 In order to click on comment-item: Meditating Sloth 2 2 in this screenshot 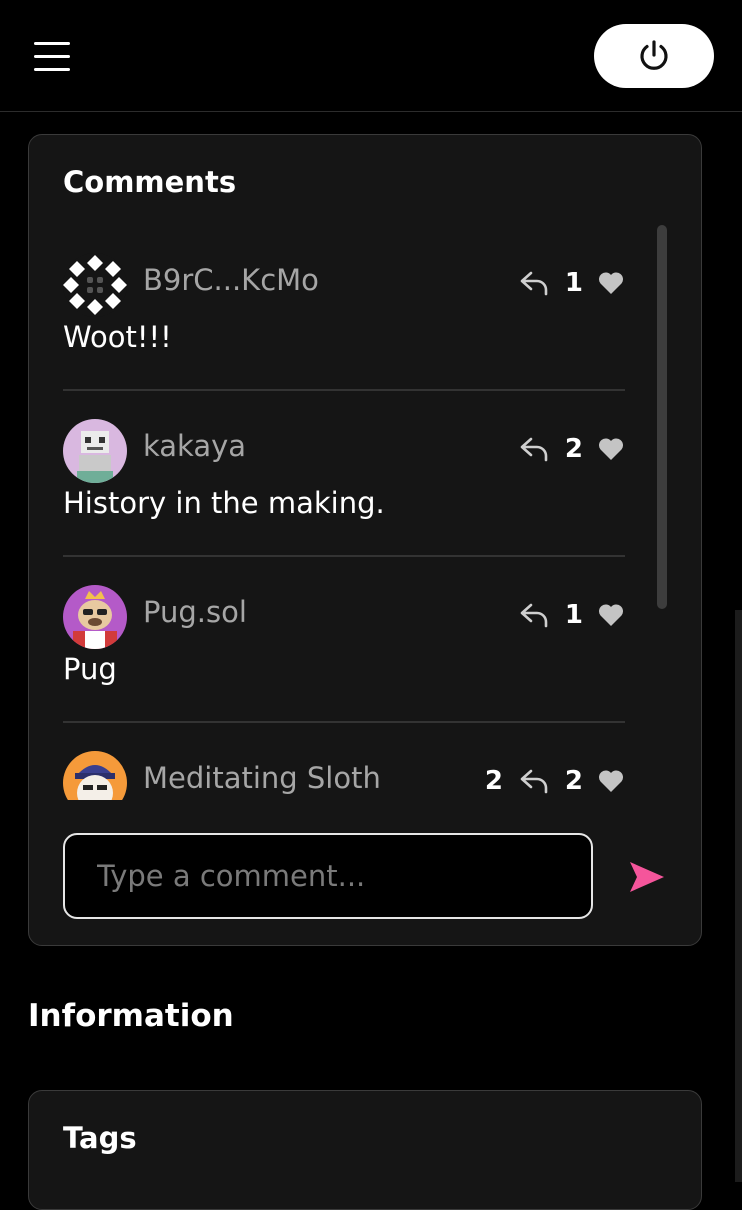, I will do `click(344, 761)`.